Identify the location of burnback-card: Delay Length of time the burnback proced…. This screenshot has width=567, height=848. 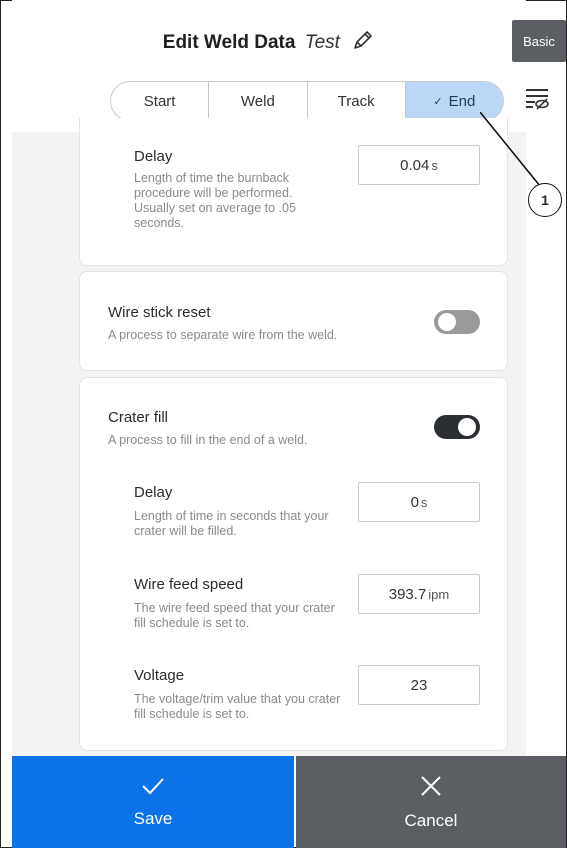
(293, 192).